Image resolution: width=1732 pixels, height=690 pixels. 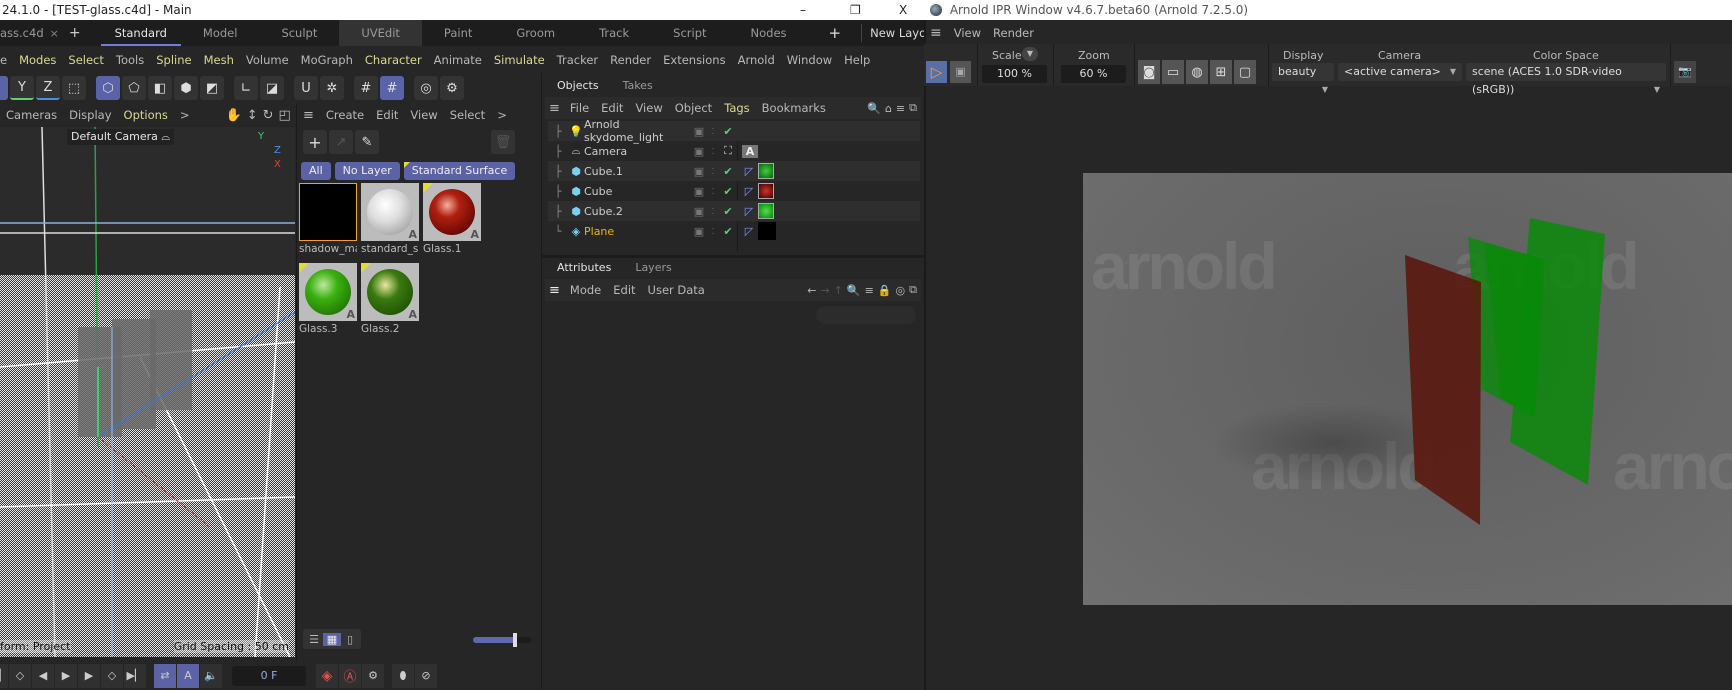 I want to click on grid-view-icon: ▦, so click(x=332, y=639).